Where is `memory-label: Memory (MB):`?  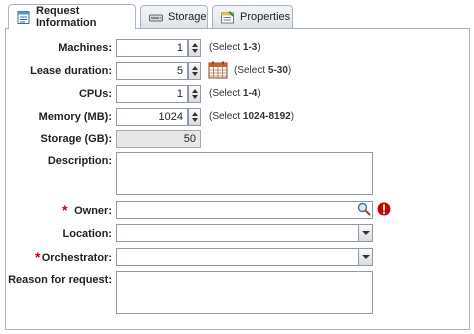 memory-label: Memory (MB): is located at coordinates (75, 117).